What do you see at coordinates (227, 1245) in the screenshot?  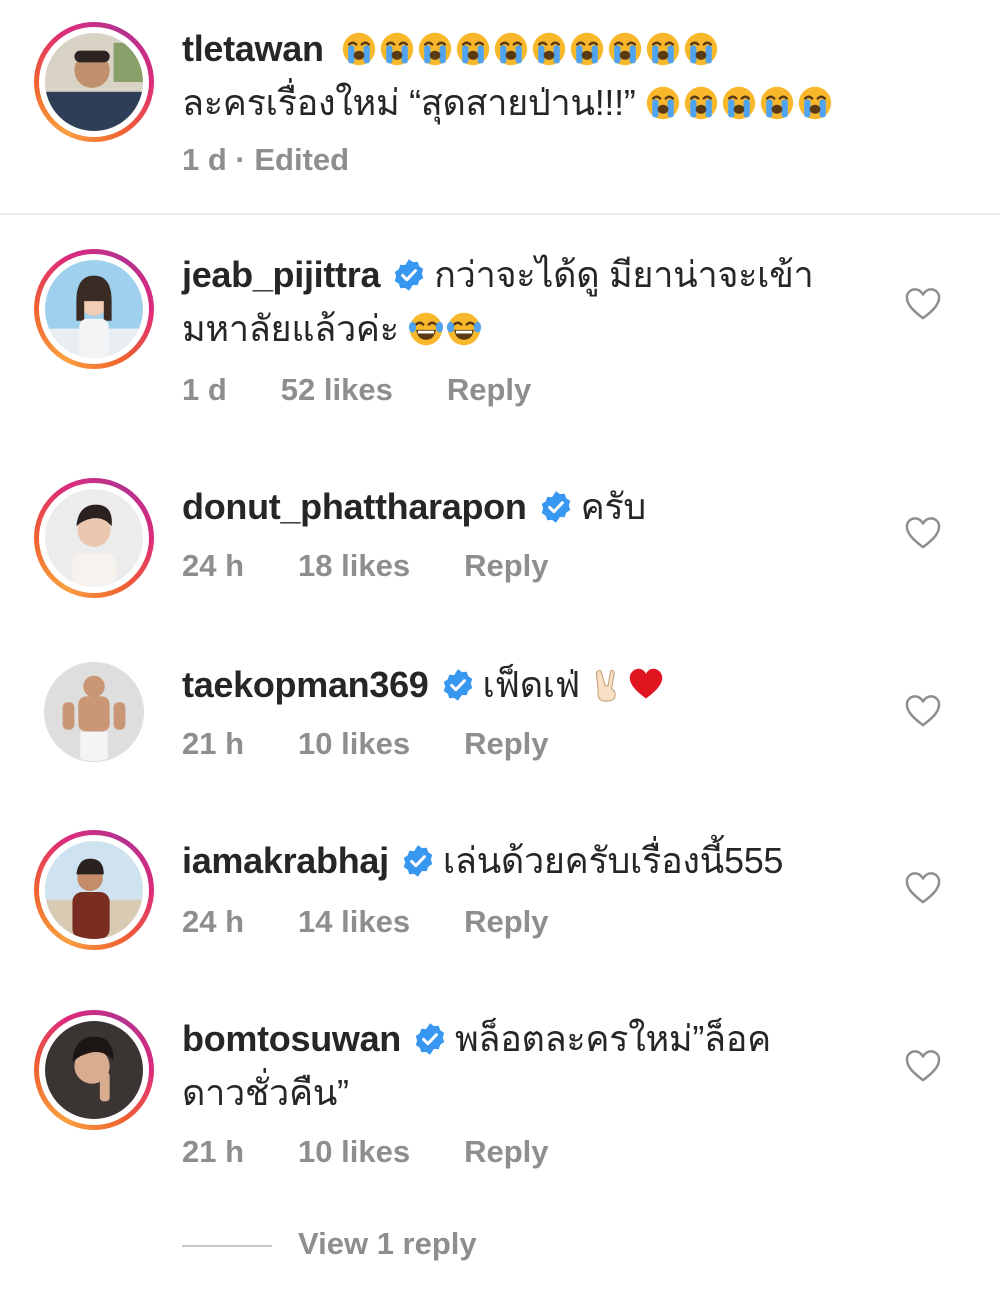 I see `replies-line` at bounding box center [227, 1245].